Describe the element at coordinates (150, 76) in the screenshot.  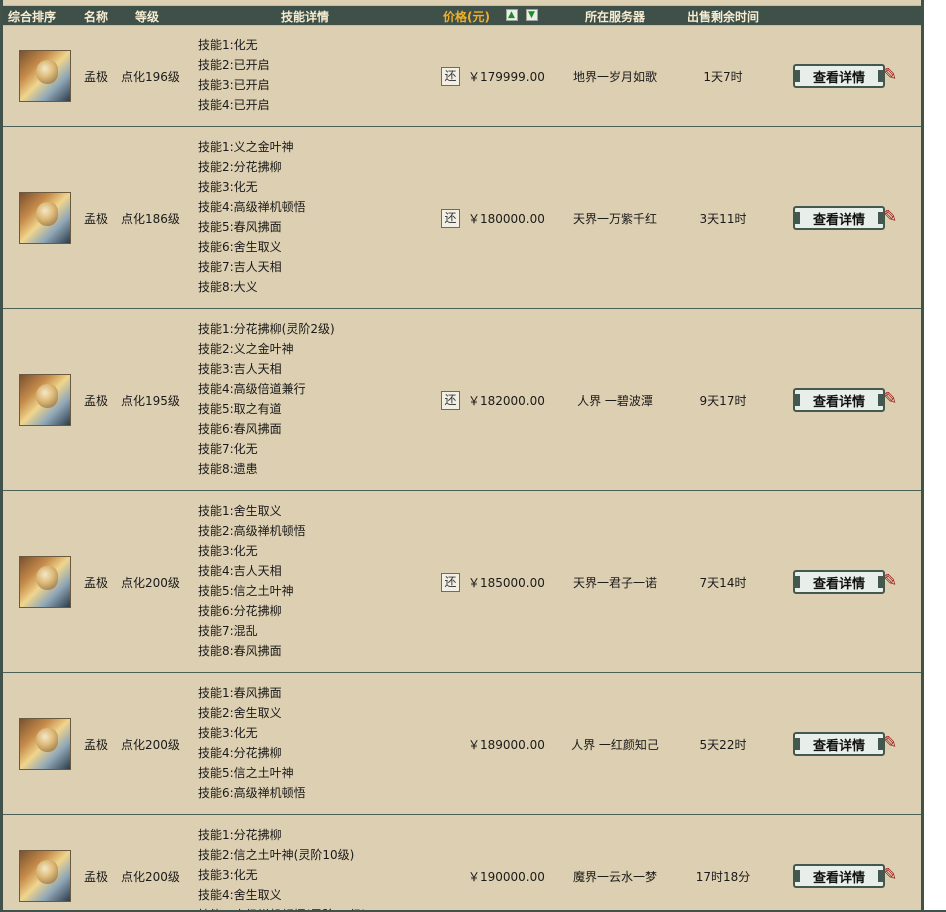
I see `pet-level: 点化196级` at that location.